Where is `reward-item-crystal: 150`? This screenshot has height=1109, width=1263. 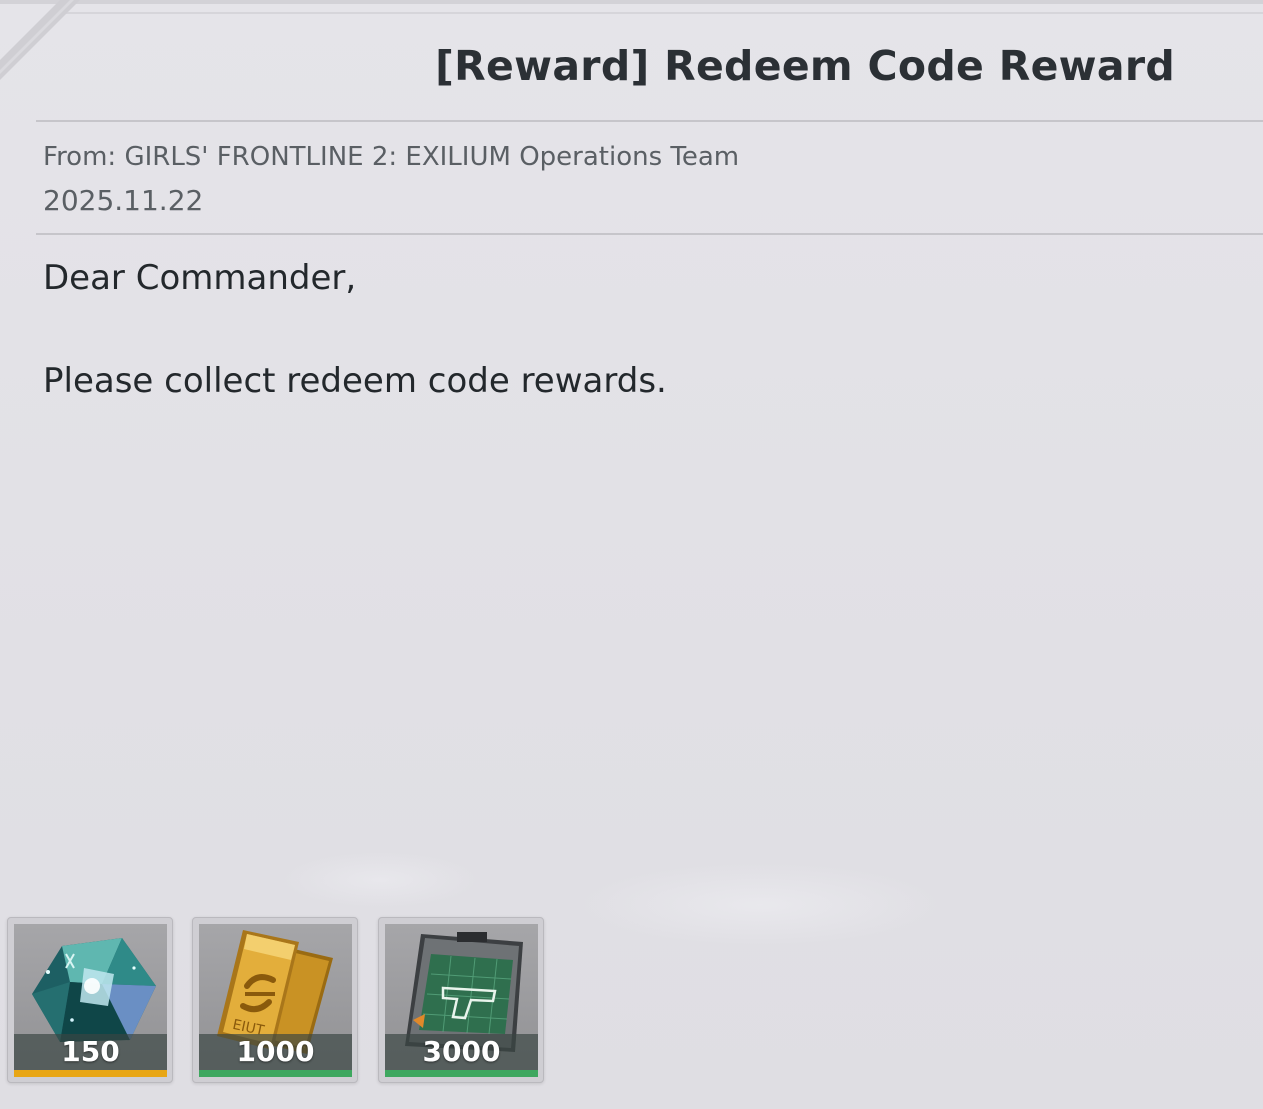 reward-item-crystal: 150 is located at coordinates (90, 1000).